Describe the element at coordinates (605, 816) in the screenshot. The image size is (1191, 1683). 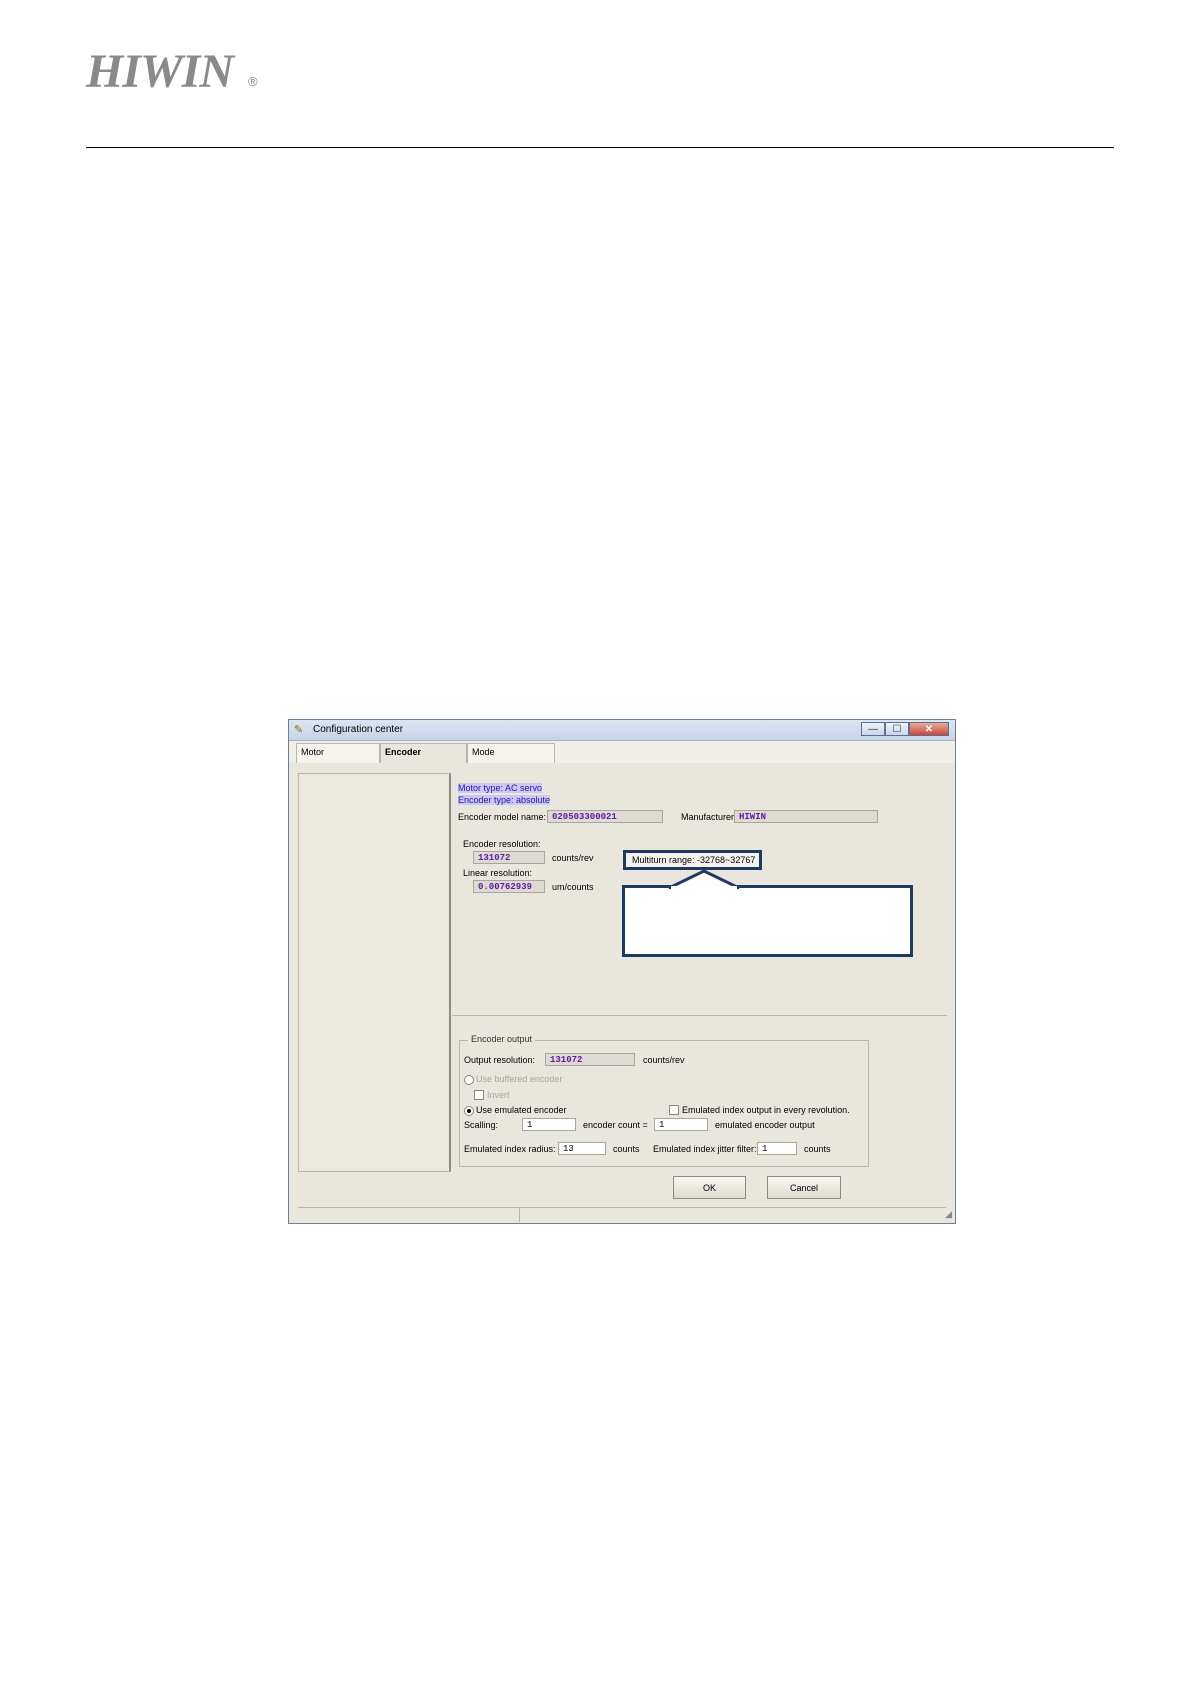
I see `encoder-model-field: 020503300021` at that location.